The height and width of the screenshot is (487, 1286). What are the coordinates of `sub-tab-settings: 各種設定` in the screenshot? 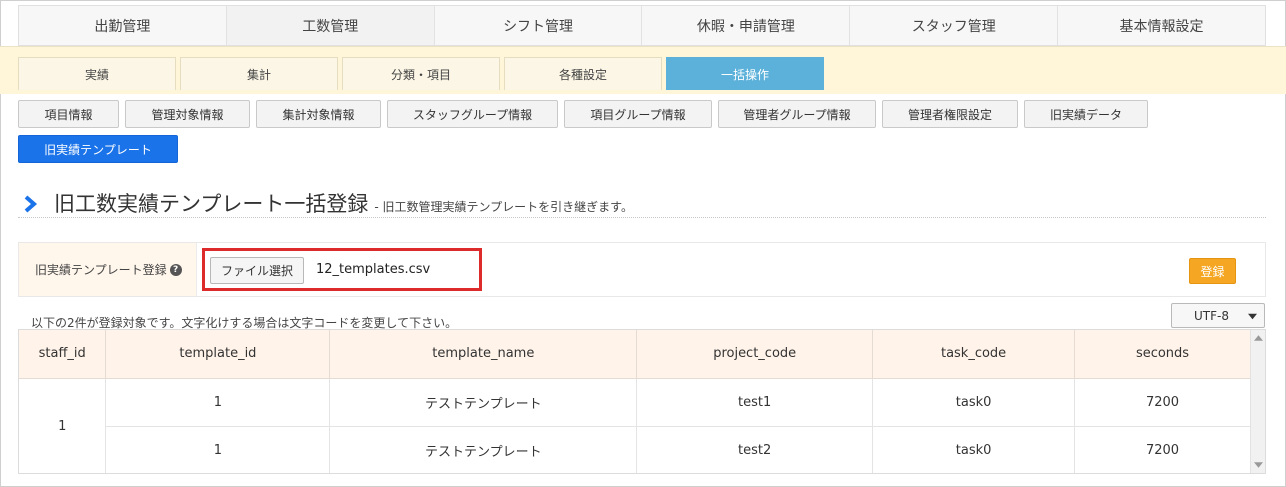 It's located at (583, 73).